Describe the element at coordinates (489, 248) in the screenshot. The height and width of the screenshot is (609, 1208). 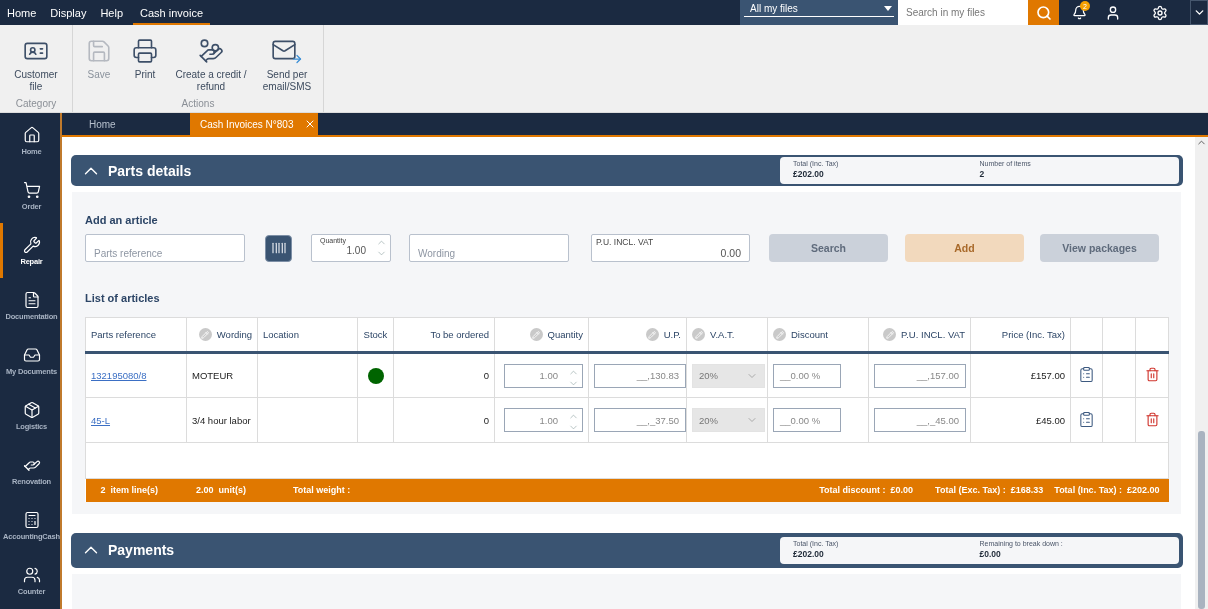
I see `wording-field: Wording` at that location.